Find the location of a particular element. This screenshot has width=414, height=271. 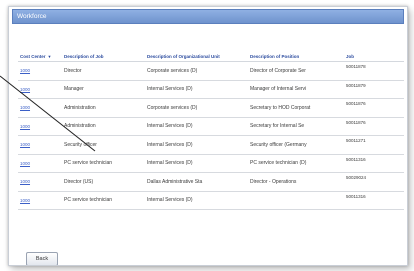

column-header-org-unit: Description of Organizational Unit is located at coordinates (196, 56).